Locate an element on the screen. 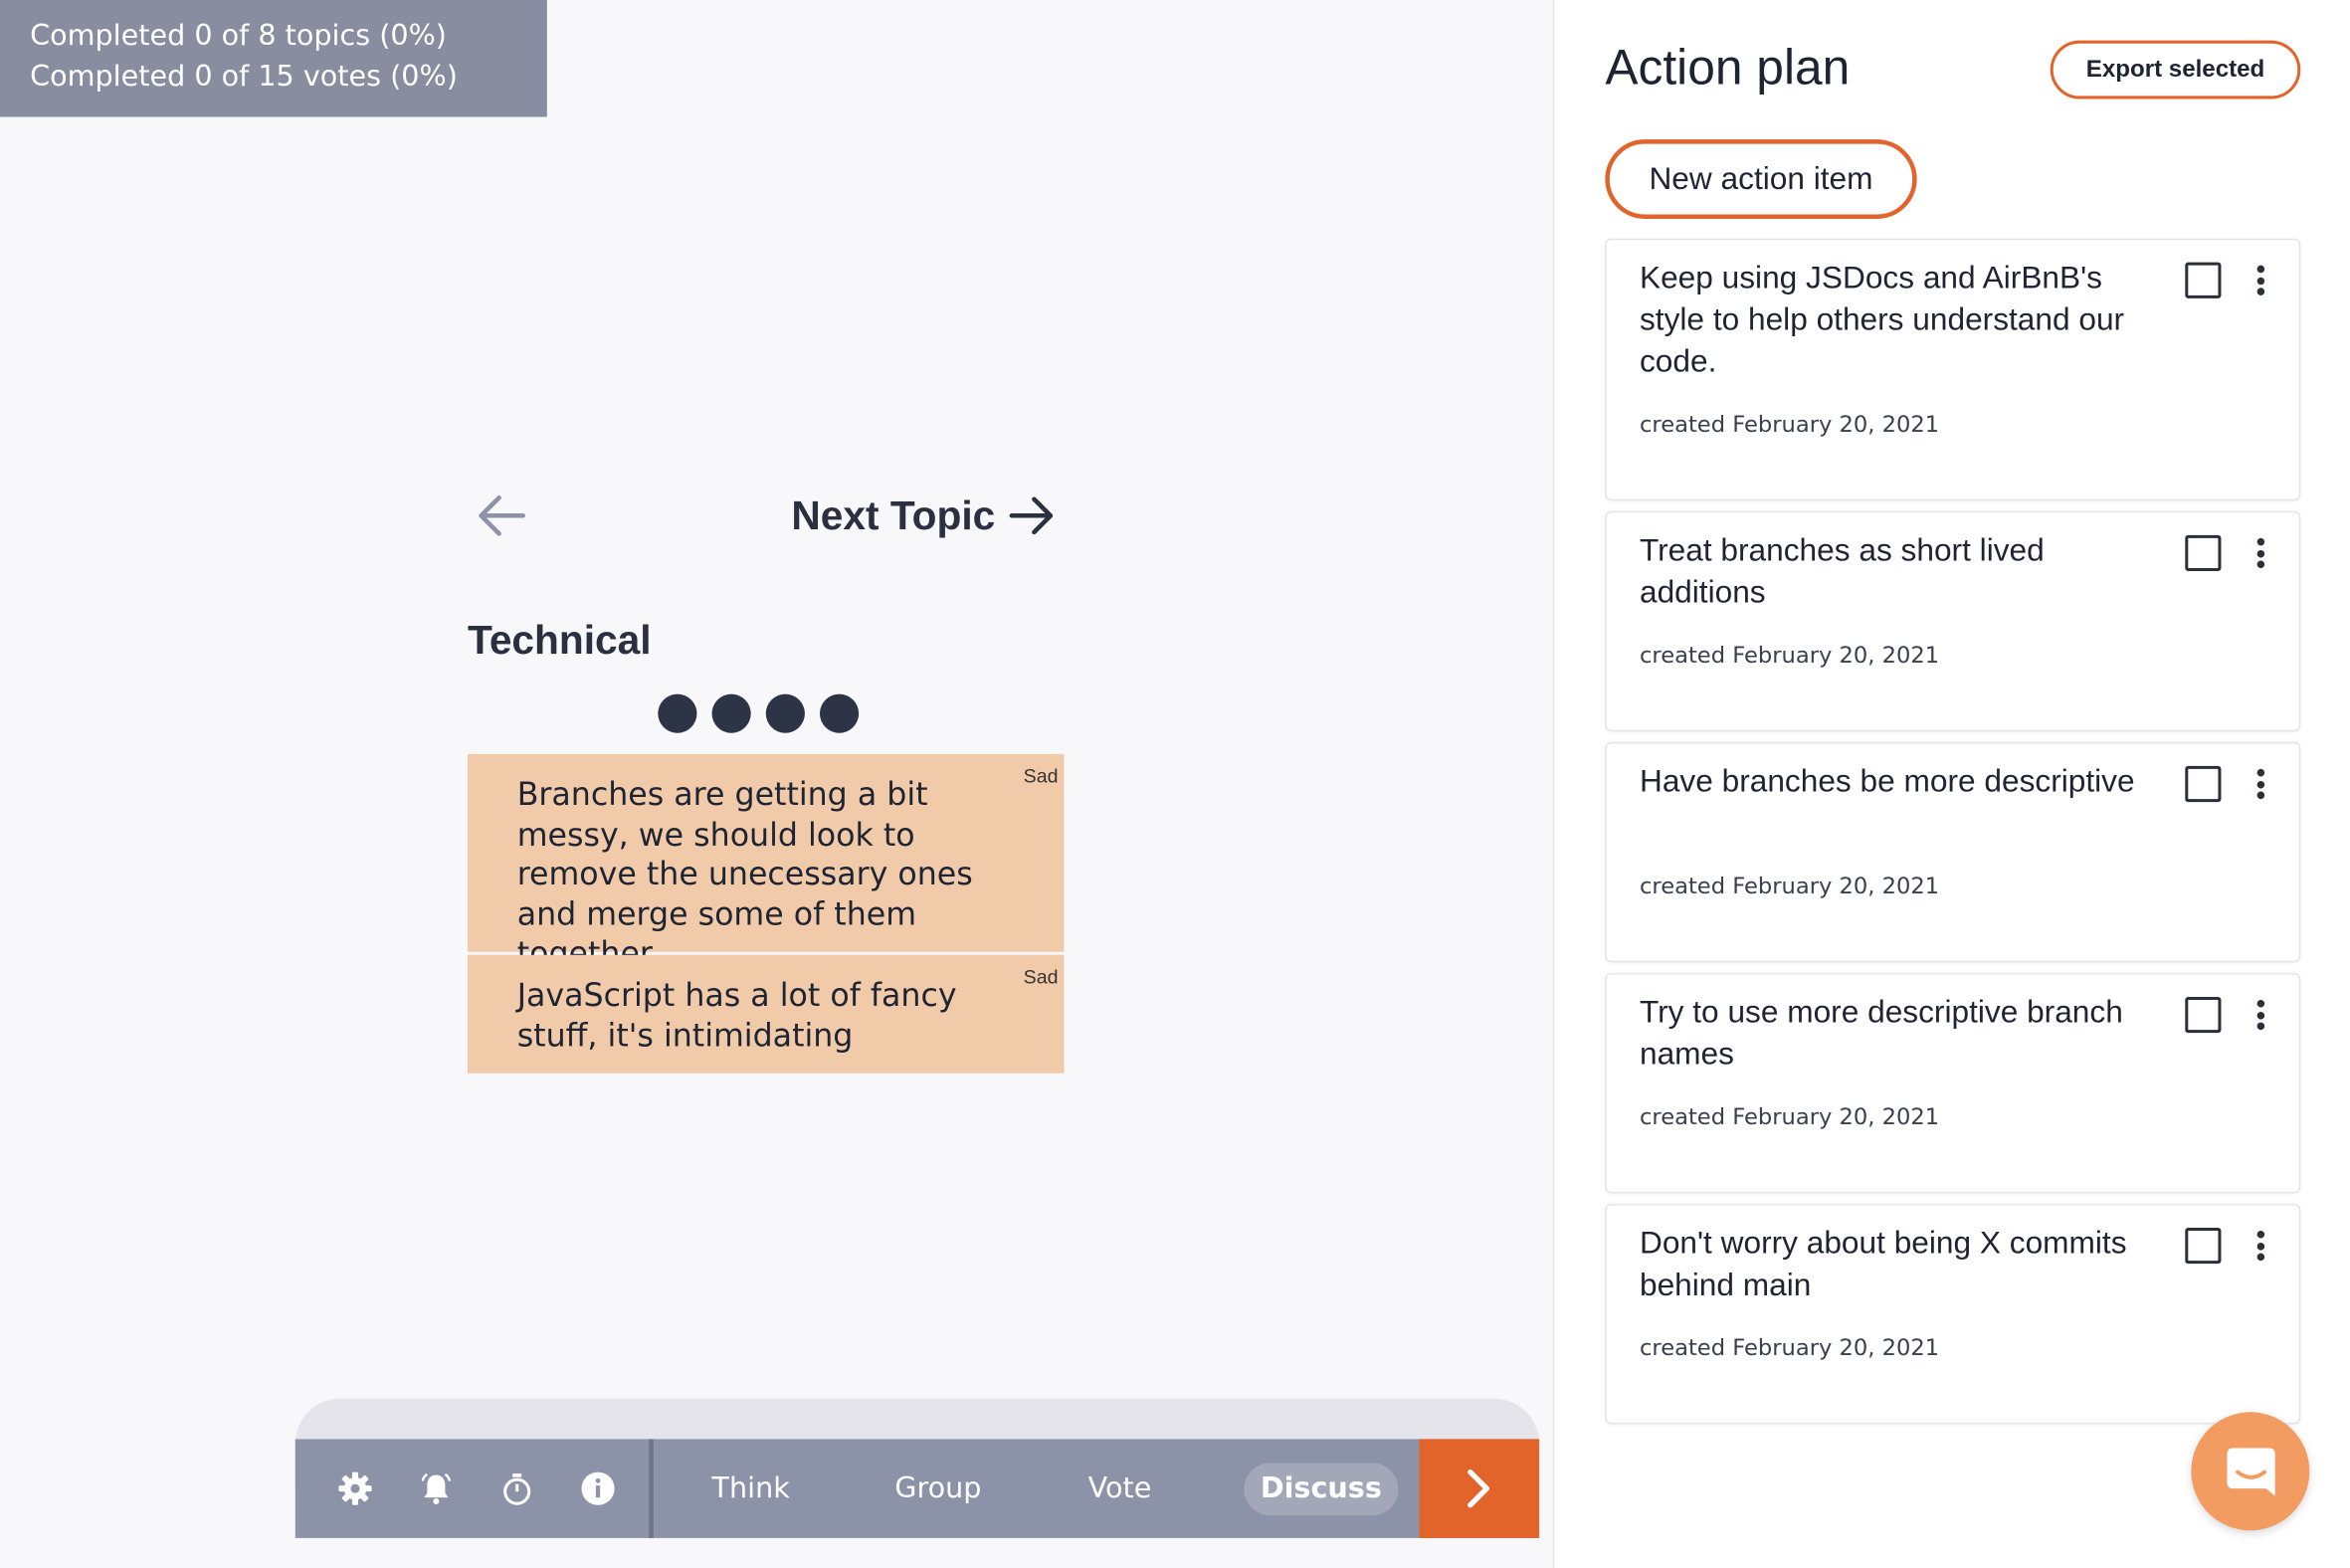 Image resolution: width=2350 pixels, height=1568 pixels. stage-toolbar: Think Group Vote Discuss is located at coordinates (917, 1488).